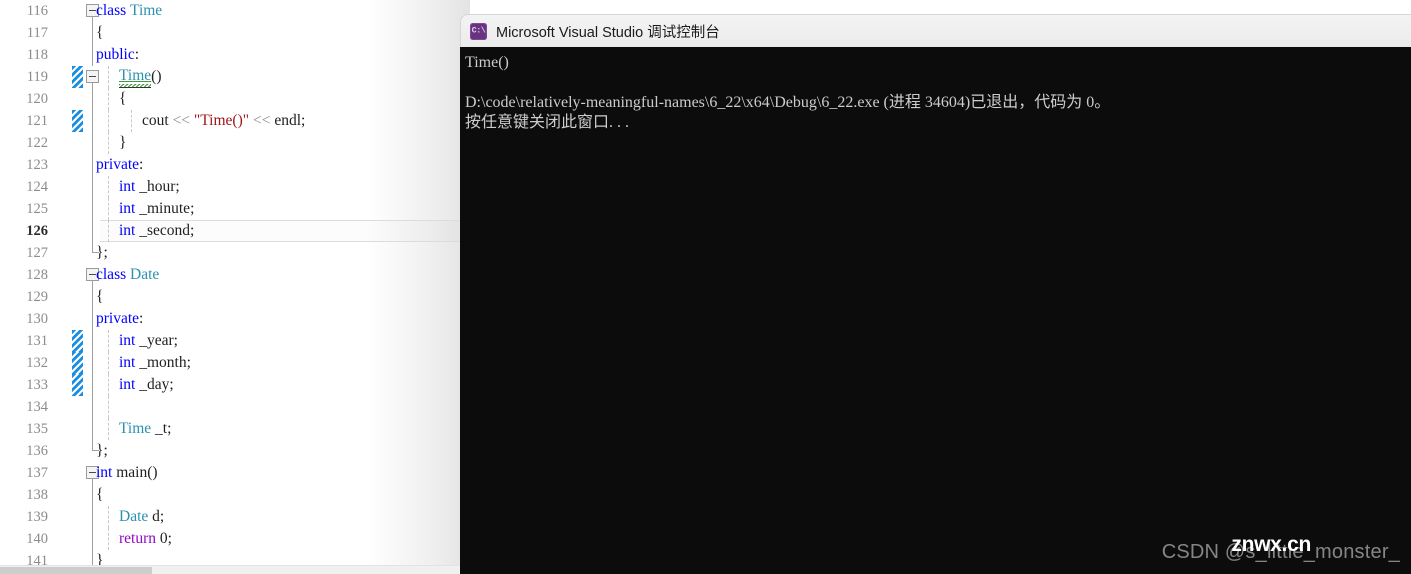  What do you see at coordinates (37, 230) in the screenshot?
I see `line-number: 126` at bounding box center [37, 230].